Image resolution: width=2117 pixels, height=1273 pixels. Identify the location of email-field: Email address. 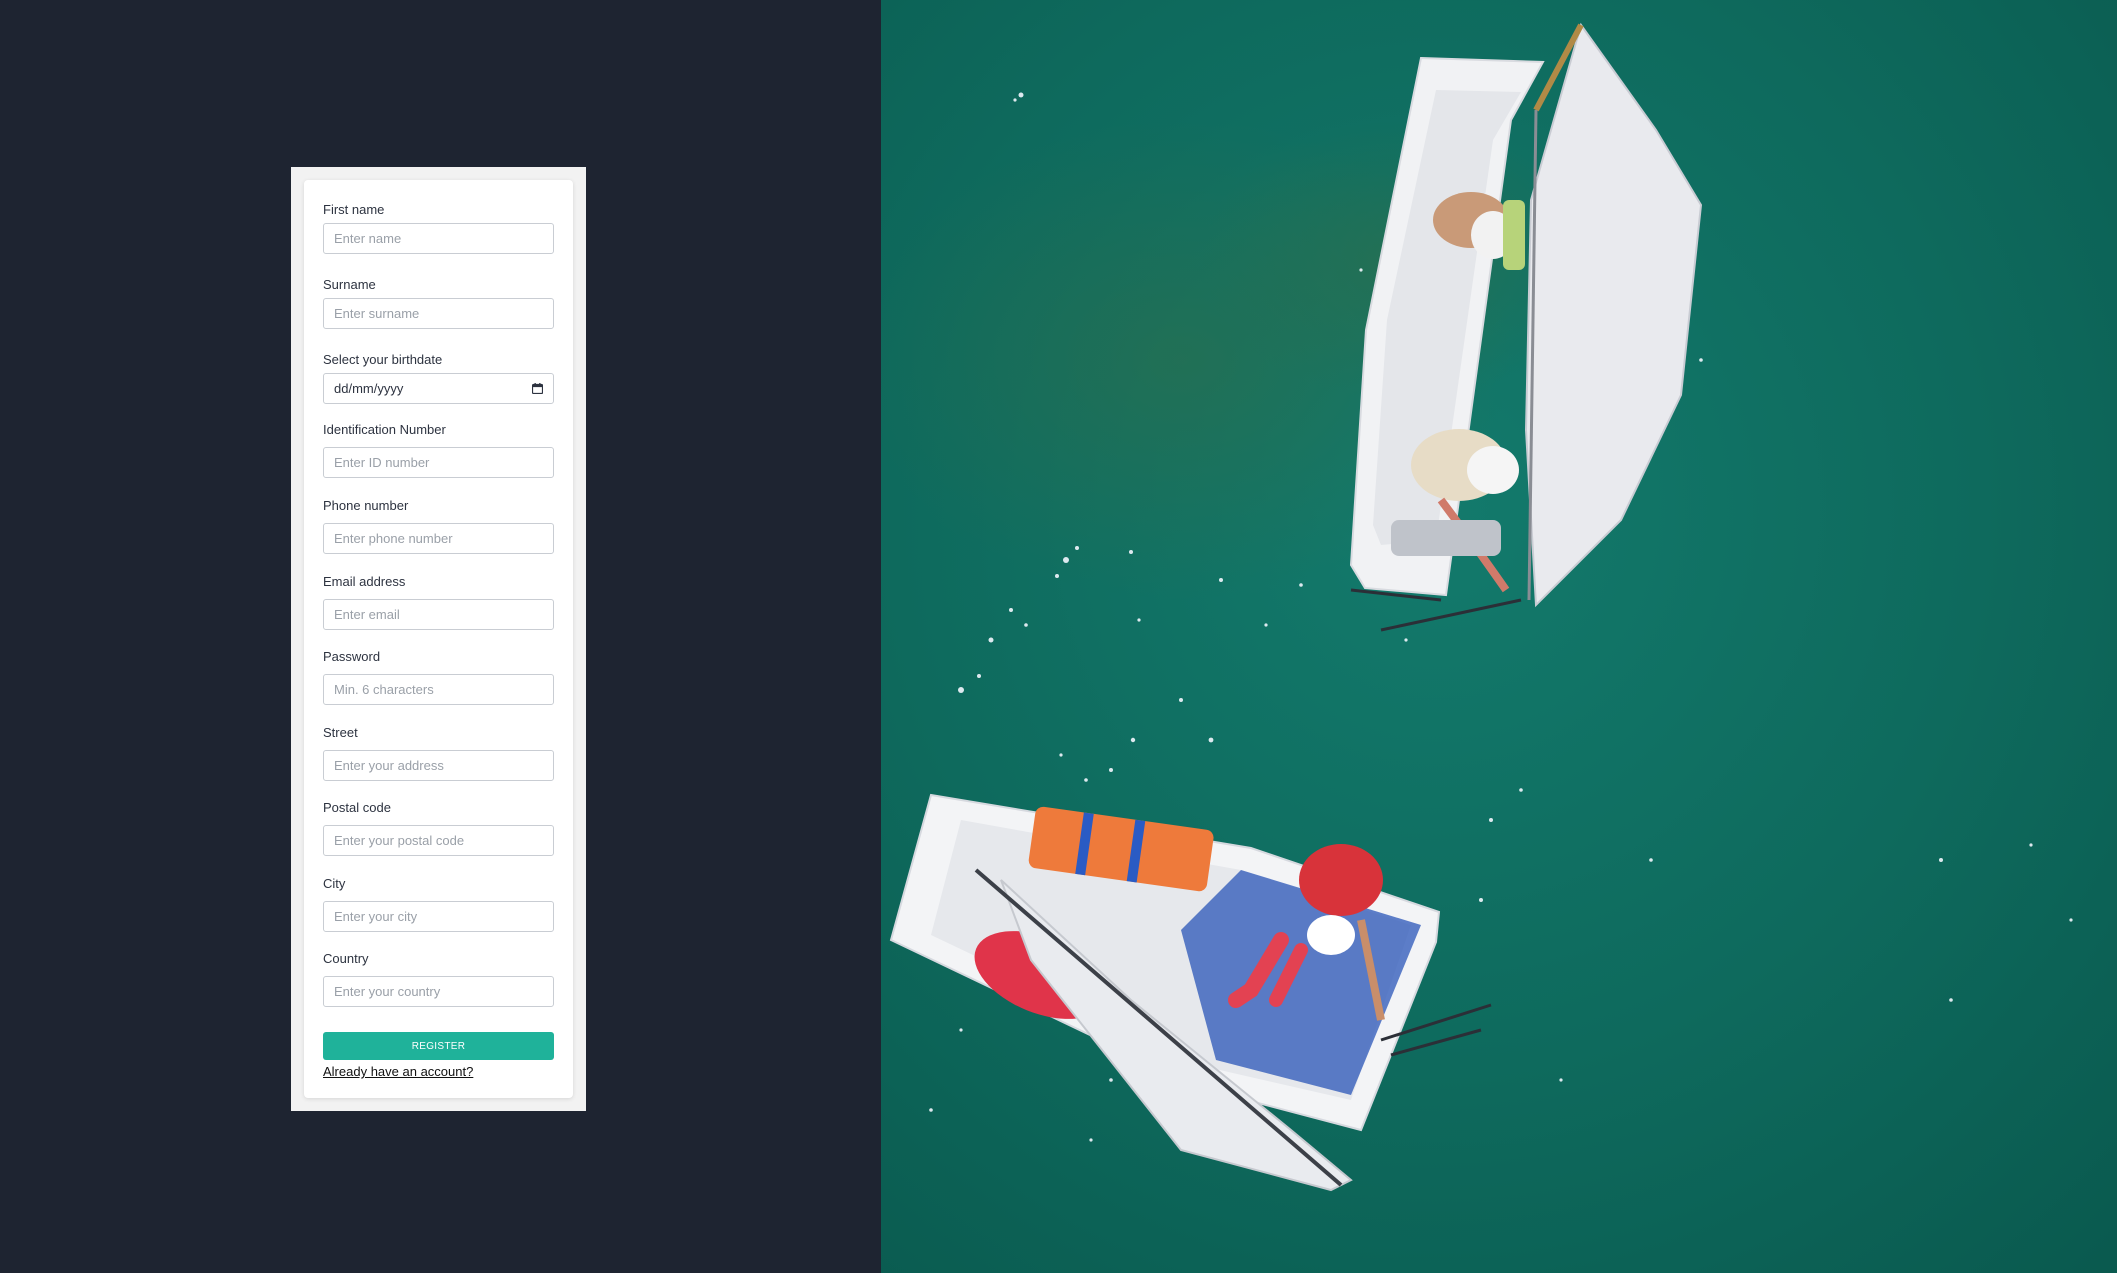
(438, 602).